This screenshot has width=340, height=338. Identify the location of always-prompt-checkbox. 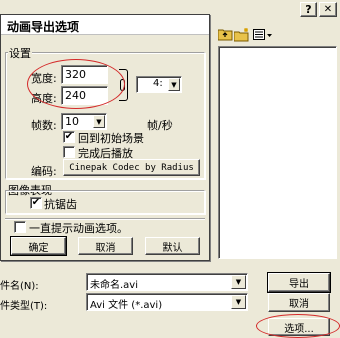
(20, 227).